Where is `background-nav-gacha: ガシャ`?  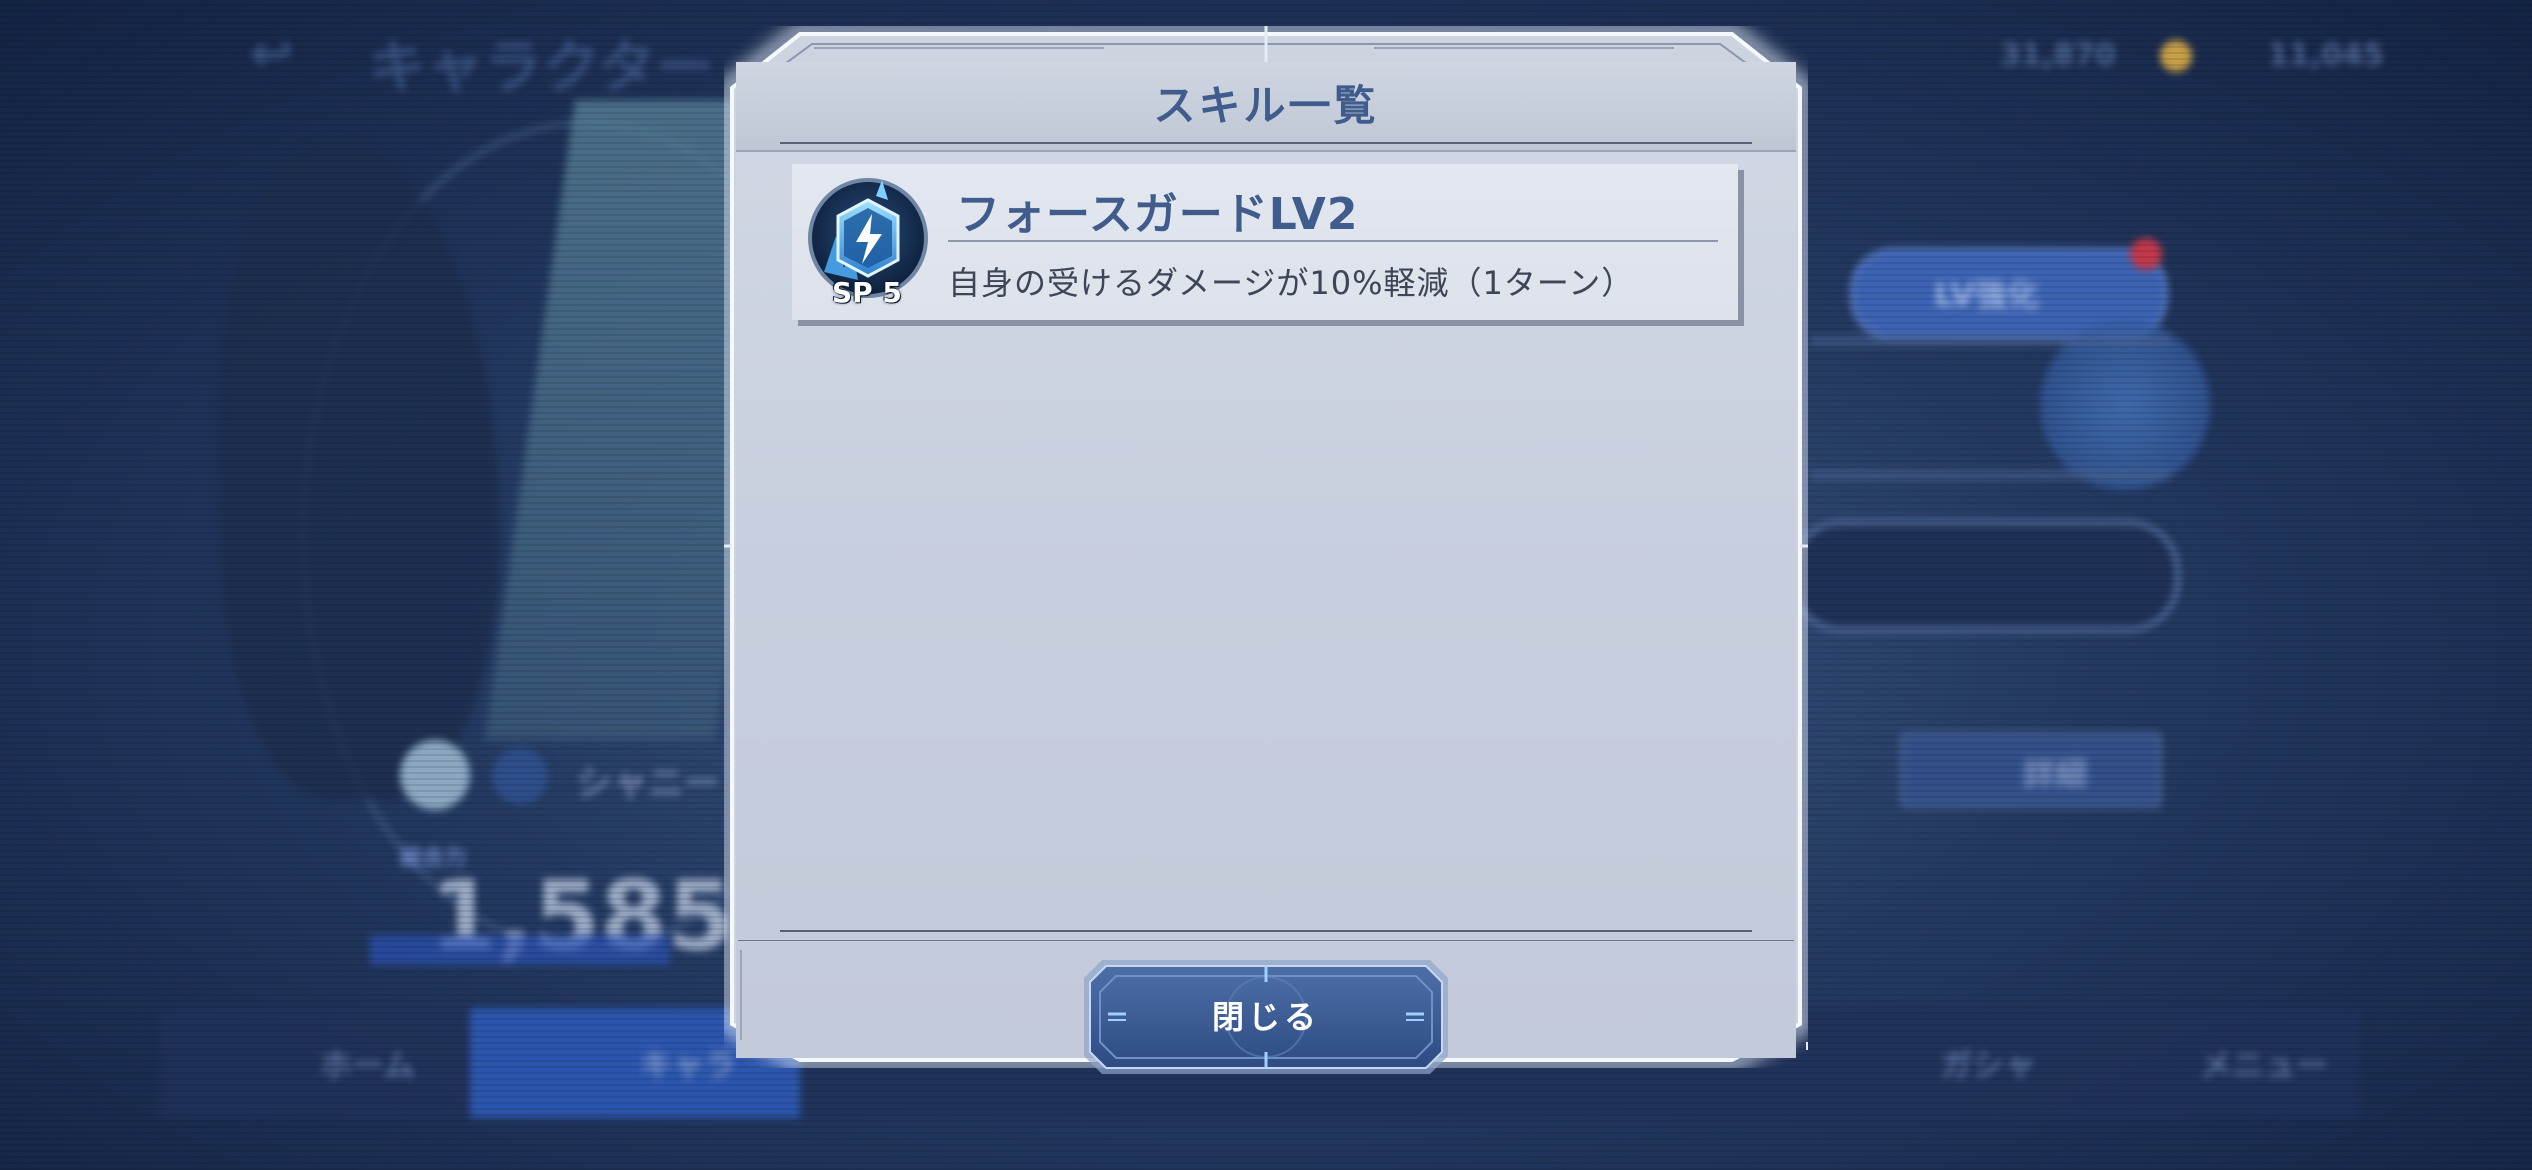 background-nav-gacha: ガシャ is located at coordinates (1988, 1065).